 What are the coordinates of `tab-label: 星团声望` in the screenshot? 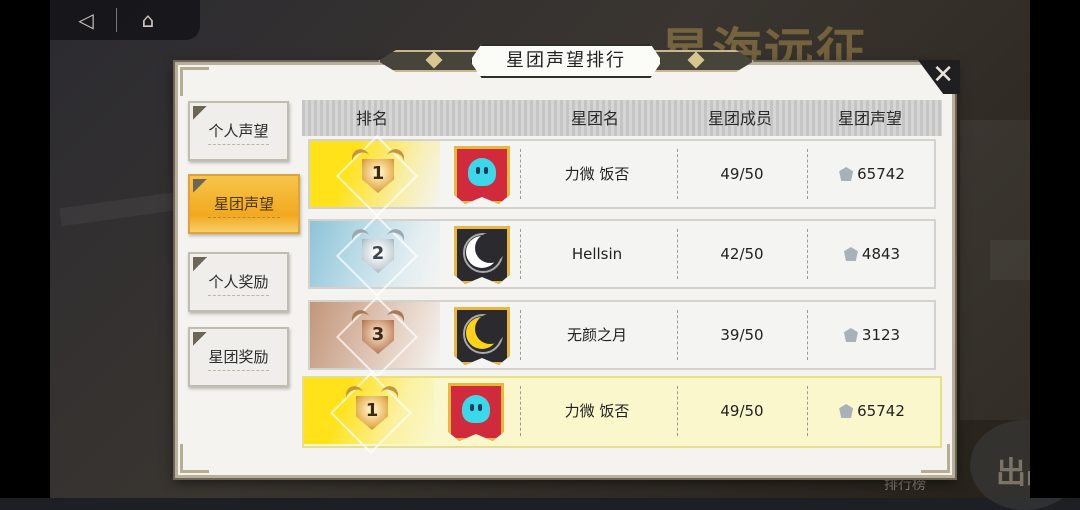 It's located at (243, 204).